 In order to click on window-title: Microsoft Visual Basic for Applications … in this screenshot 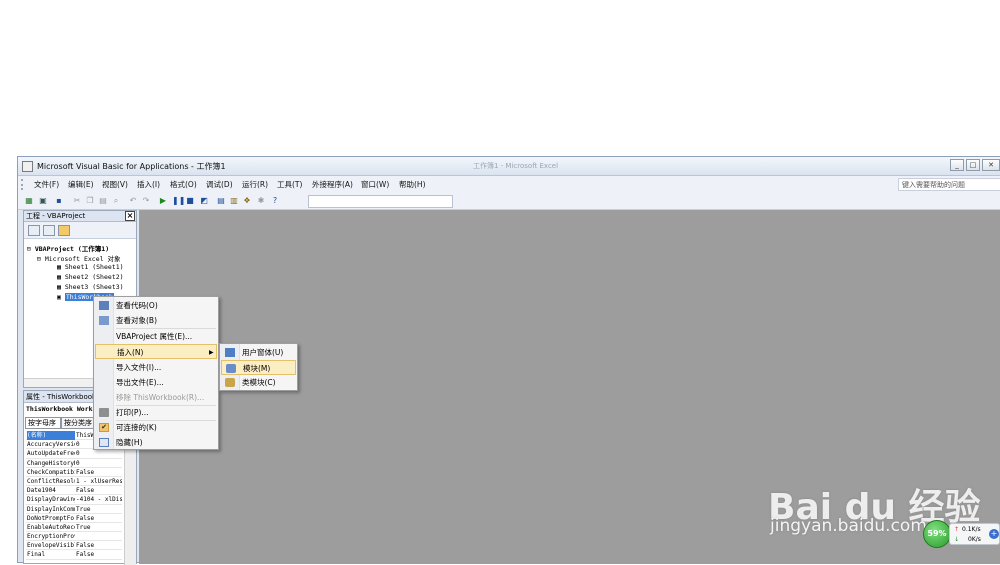, I will do `click(131, 166)`.